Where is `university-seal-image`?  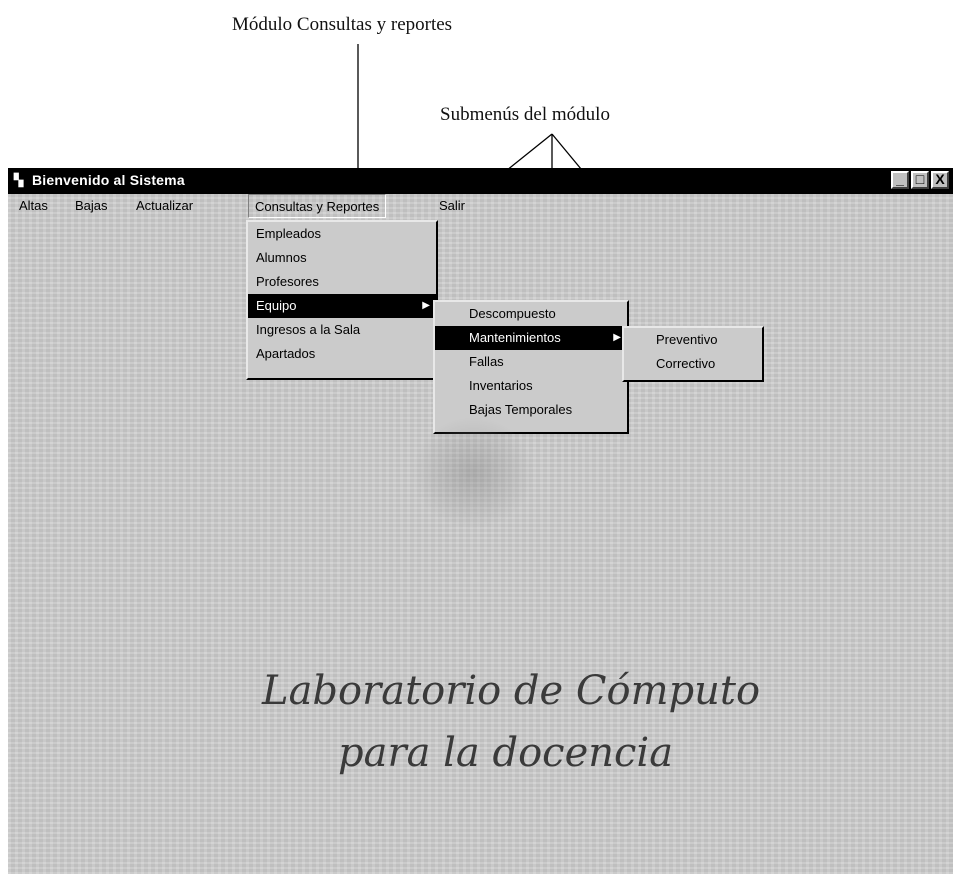
university-seal-image is located at coordinates (473, 473).